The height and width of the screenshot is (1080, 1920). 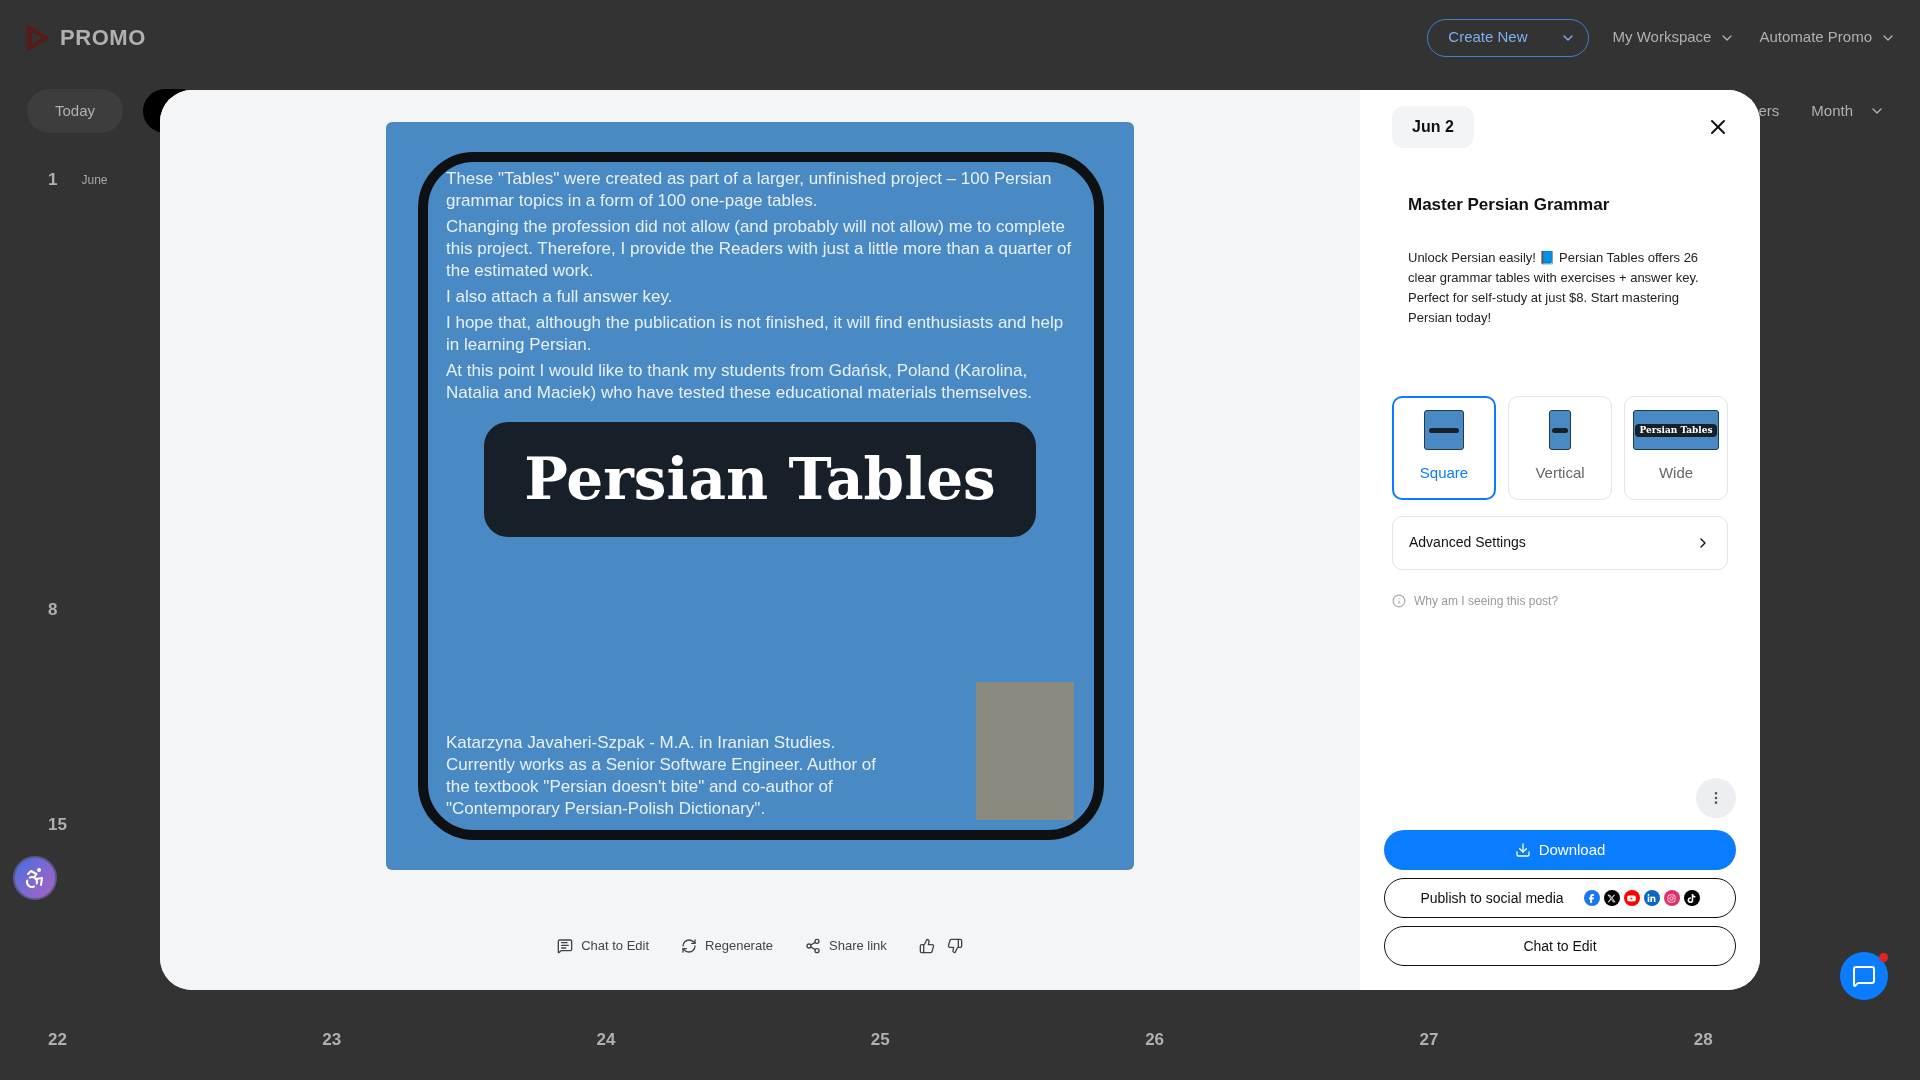 What do you see at coordinates (75, 111) in the screenshot?
I see `today-button: Today` at bounding box center [75, 111].